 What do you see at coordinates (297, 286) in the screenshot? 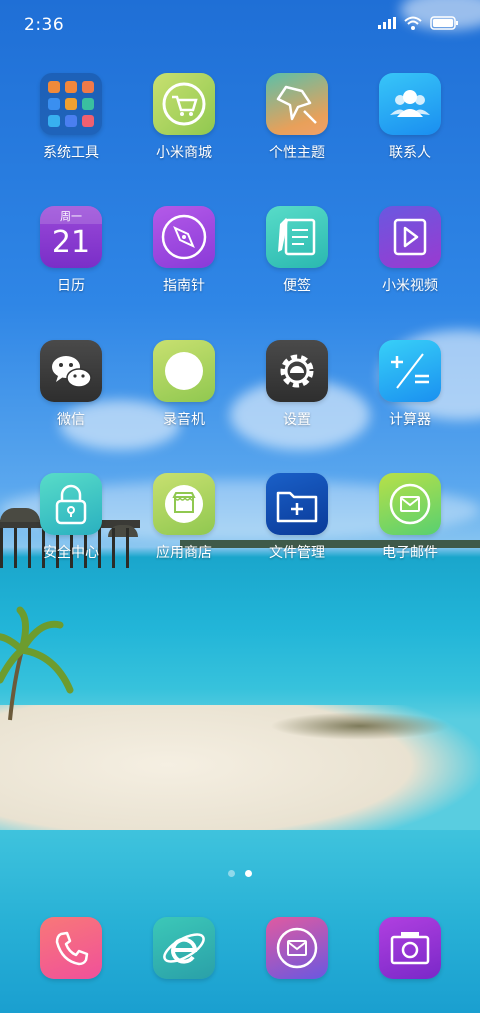
I see `app-label: 便签` at bounding box center [297, 286].